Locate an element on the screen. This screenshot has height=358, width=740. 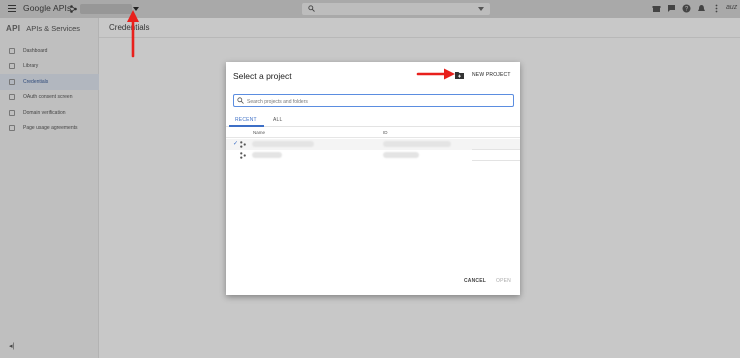
gift-icon is located at coordinates (656, 8).